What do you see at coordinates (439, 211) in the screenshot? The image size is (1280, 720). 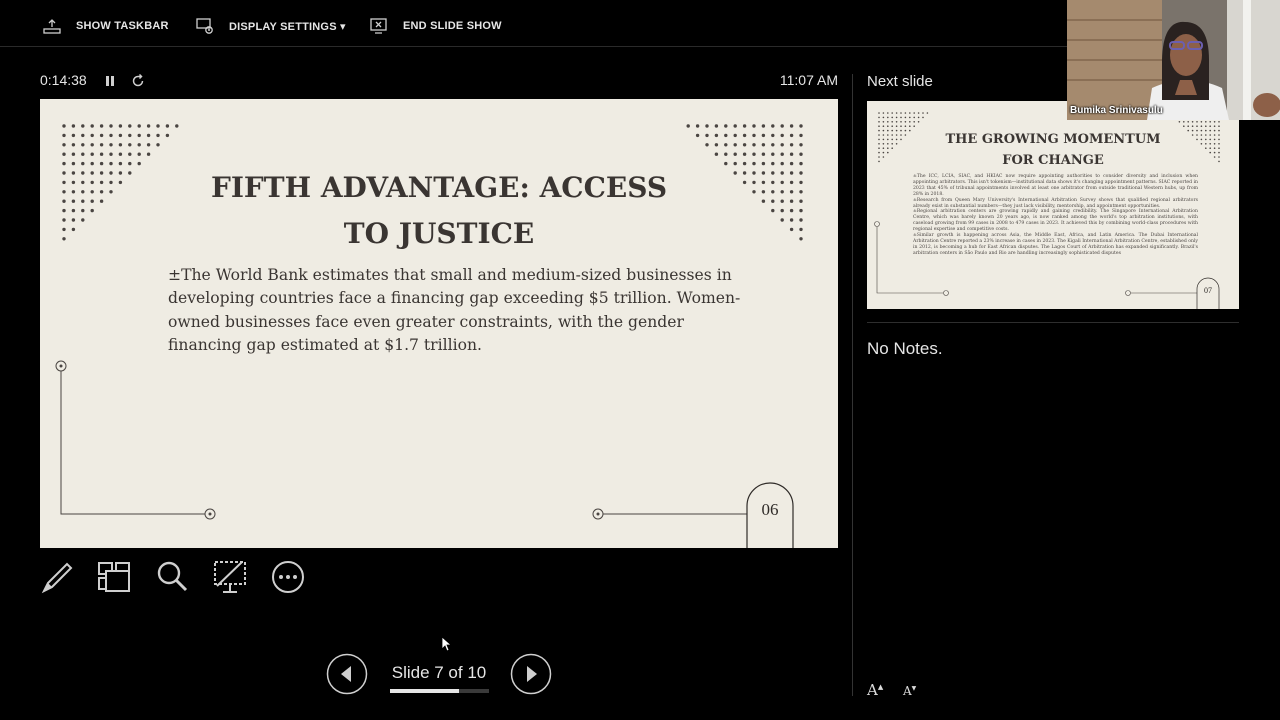 I see `slide-title: FIFTH ADVANTAGE: ACCESS TO JUSTICE` at bounding box center [439, 211].